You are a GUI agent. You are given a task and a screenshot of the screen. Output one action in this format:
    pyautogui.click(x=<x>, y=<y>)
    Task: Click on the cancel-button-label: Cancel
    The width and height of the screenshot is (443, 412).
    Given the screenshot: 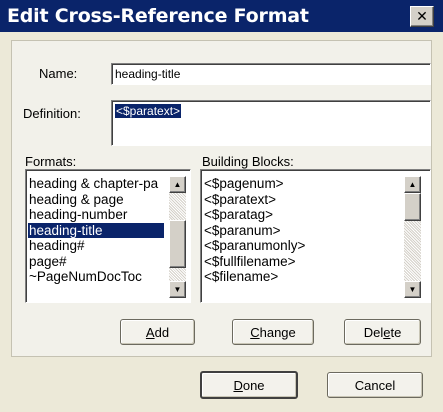 What is the action you would take?
    pyautogui.click(x=375, y=385)
    